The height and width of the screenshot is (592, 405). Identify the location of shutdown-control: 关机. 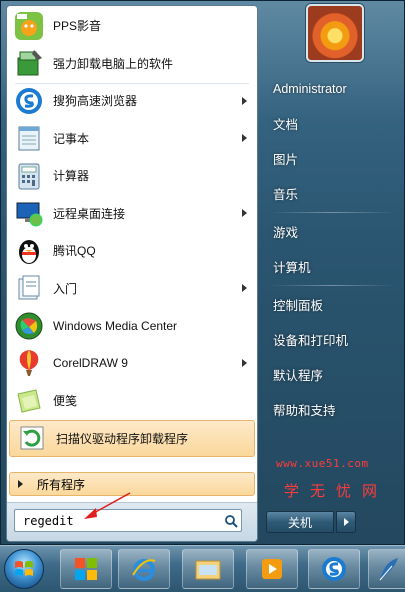
(311, 522).